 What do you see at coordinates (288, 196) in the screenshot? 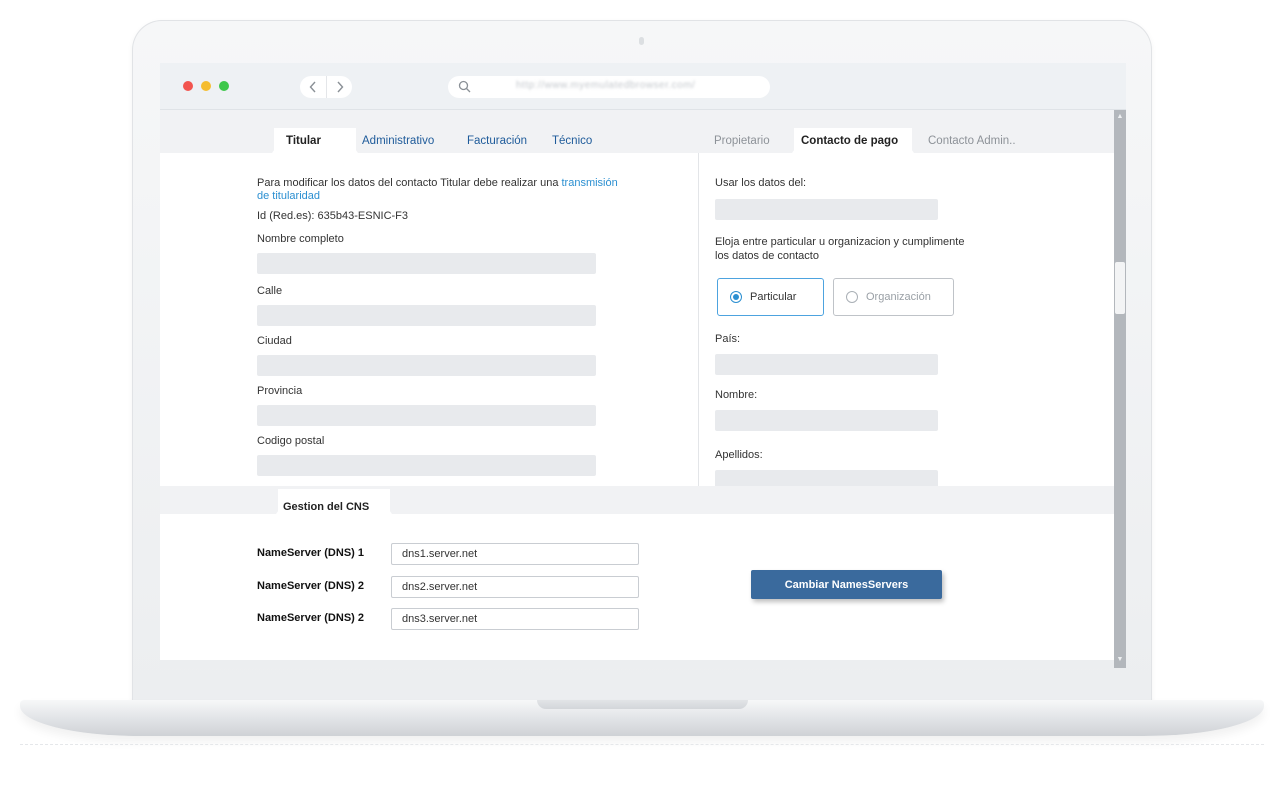
I see `titularidad-link: de titularidad` at bounding box center [288, 196].